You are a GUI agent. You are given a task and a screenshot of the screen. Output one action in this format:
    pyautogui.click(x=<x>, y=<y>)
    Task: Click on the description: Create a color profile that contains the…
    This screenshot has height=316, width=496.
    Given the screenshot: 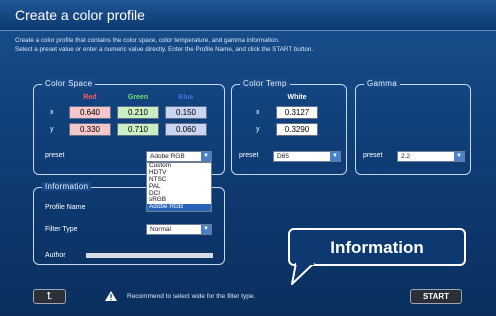 What is the action you would take?
    pyautogui.click(x=250, y=45)
    